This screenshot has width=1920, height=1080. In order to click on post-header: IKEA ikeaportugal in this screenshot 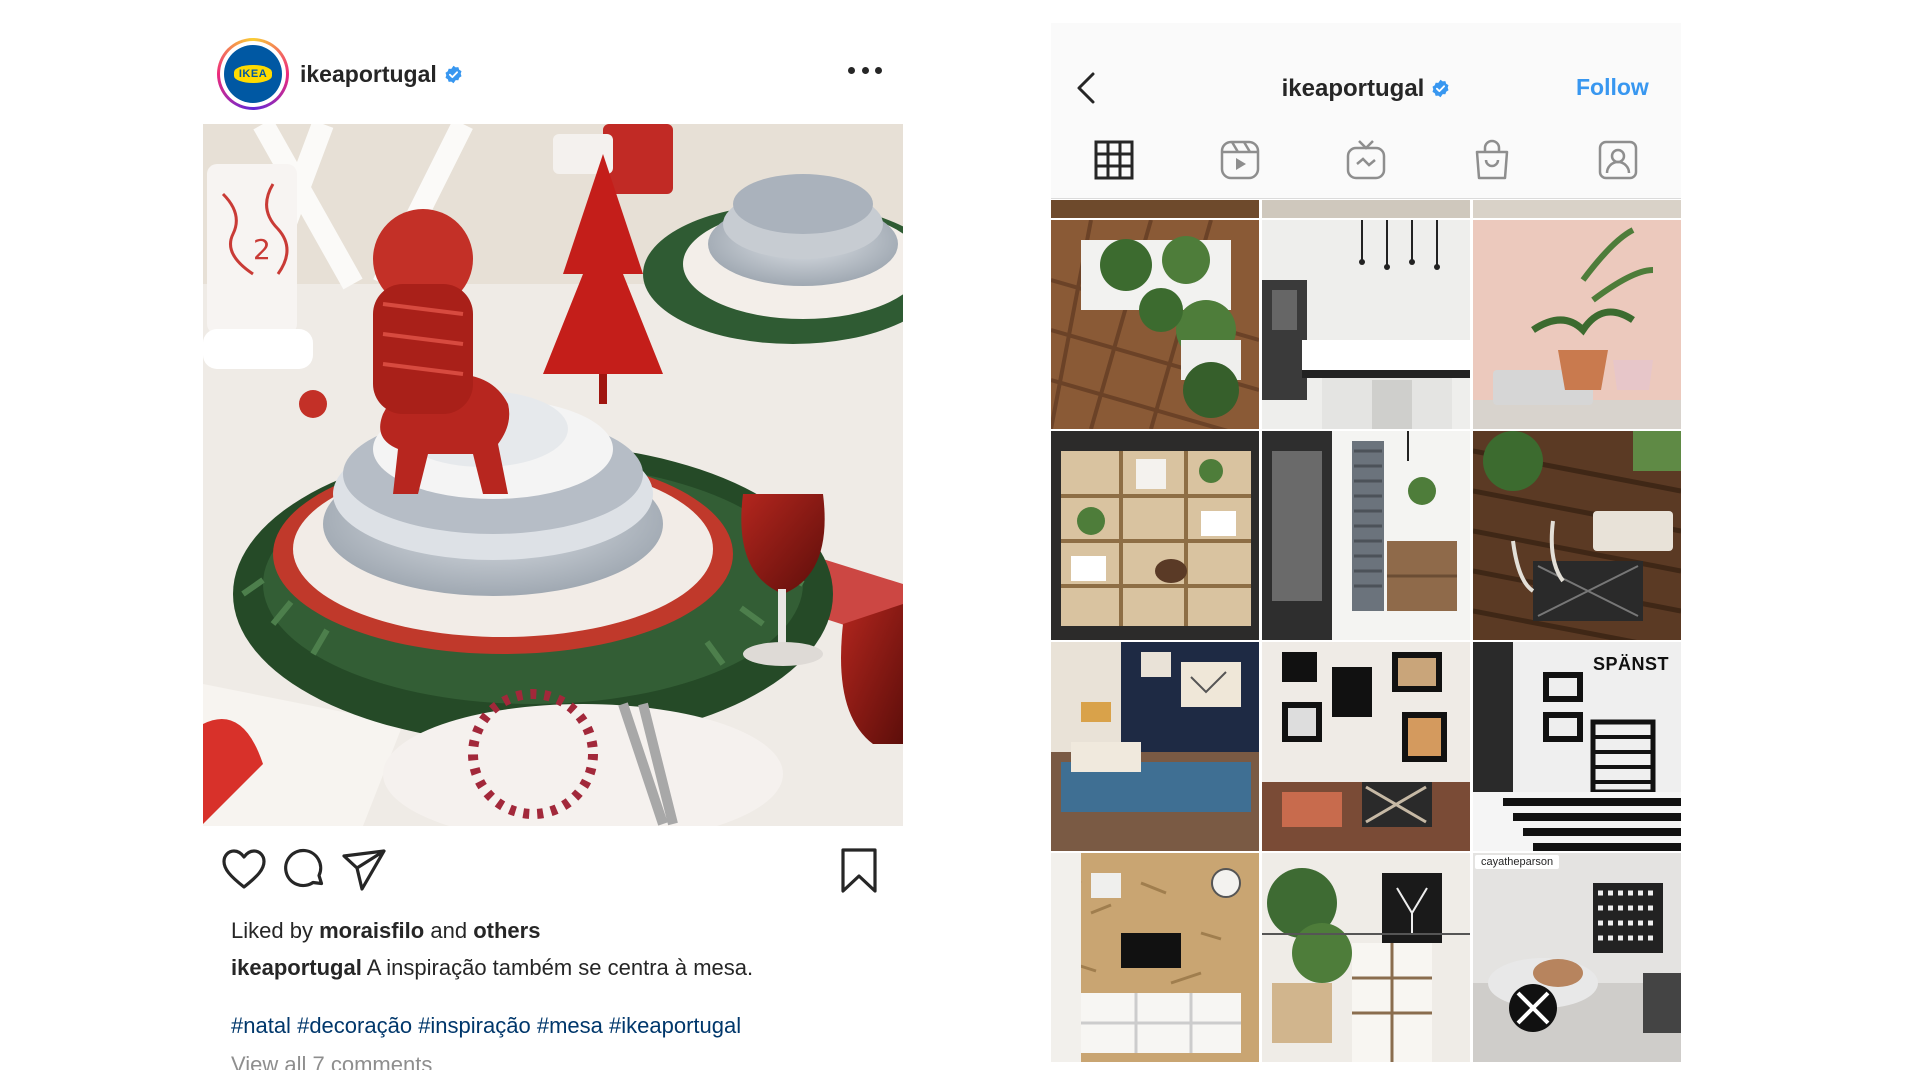, I will do `click(553, 76)`.